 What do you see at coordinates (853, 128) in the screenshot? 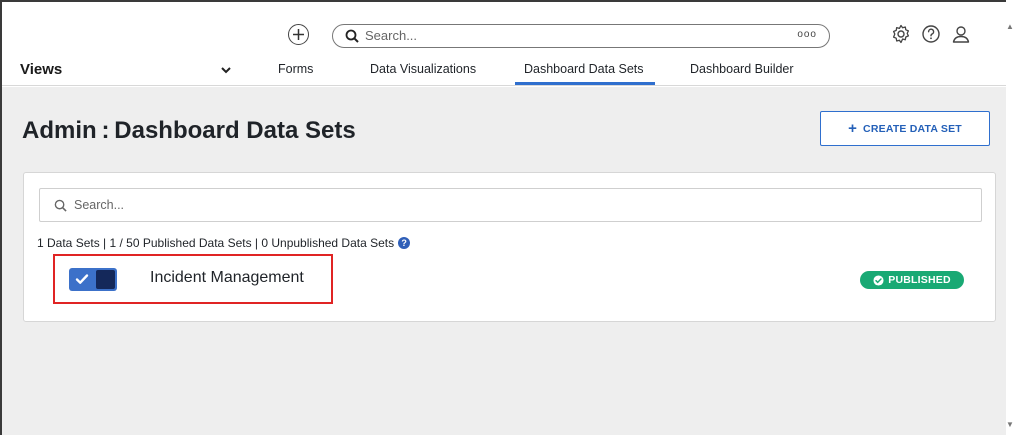
I see `plus-icon: +` at bounding box center [853, 128].